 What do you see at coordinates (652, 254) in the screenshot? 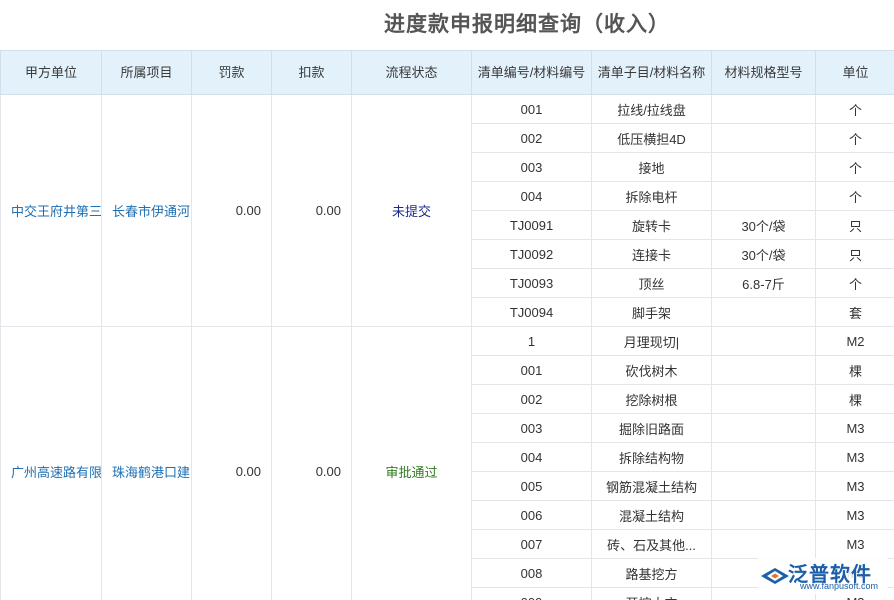
I see `name-cell: 连接卡` at bounding box center [652, 254].